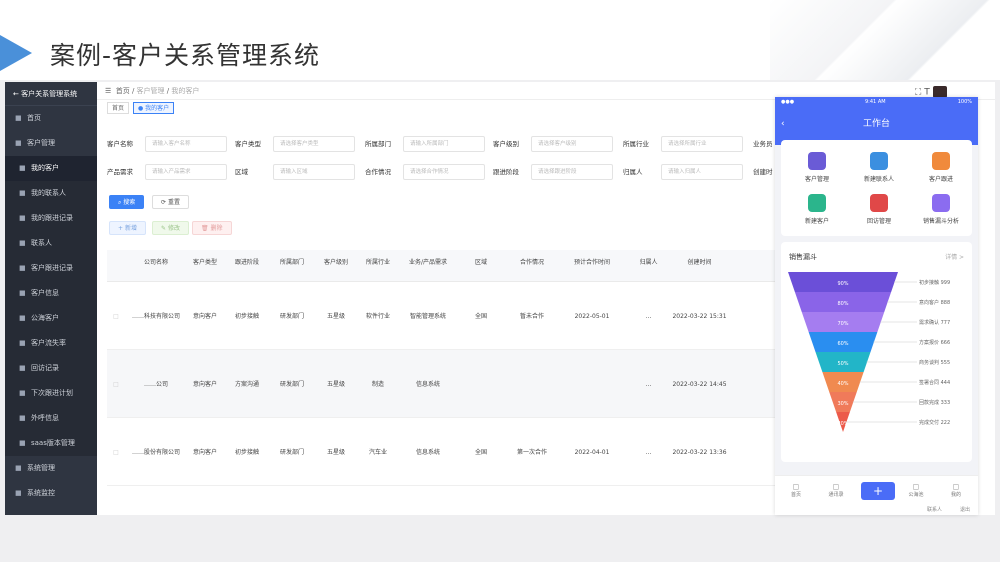  What do you see at coordinates (699, 384) in the screenshot?
I see `table-cell: 2022-03-22 14:45` at bounding box center [699, 384].